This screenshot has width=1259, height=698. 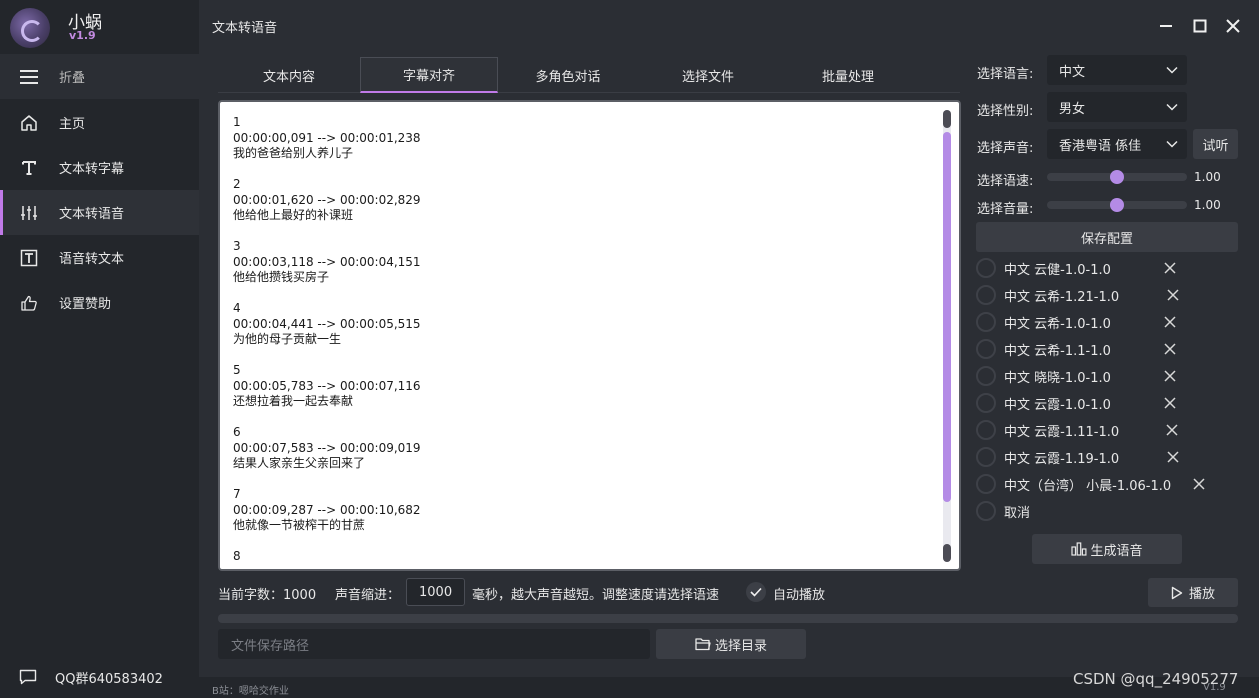 What do you see at coordinates (109, 679) in the screenshot?
I see `qq-group-label: QQ群640583402` at bounding box center [109, 679].